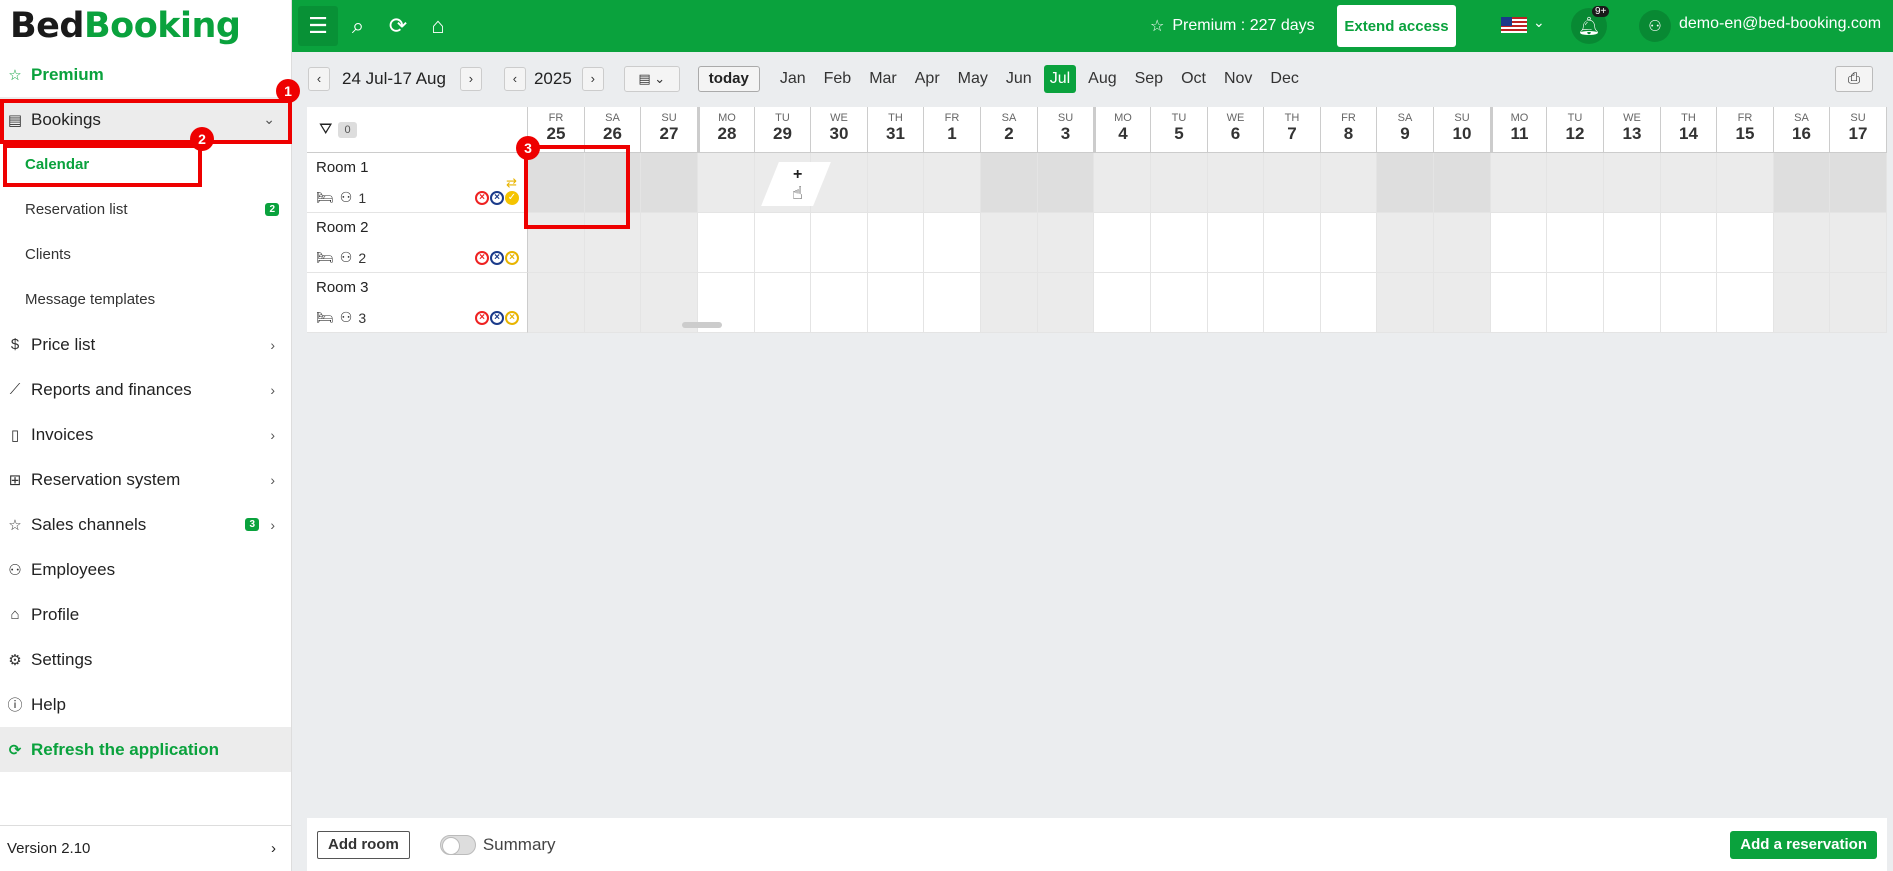 The height and width of the screenshot is (871, 1893). I want to click on prev-range-button: ‹, so click(319, 78).